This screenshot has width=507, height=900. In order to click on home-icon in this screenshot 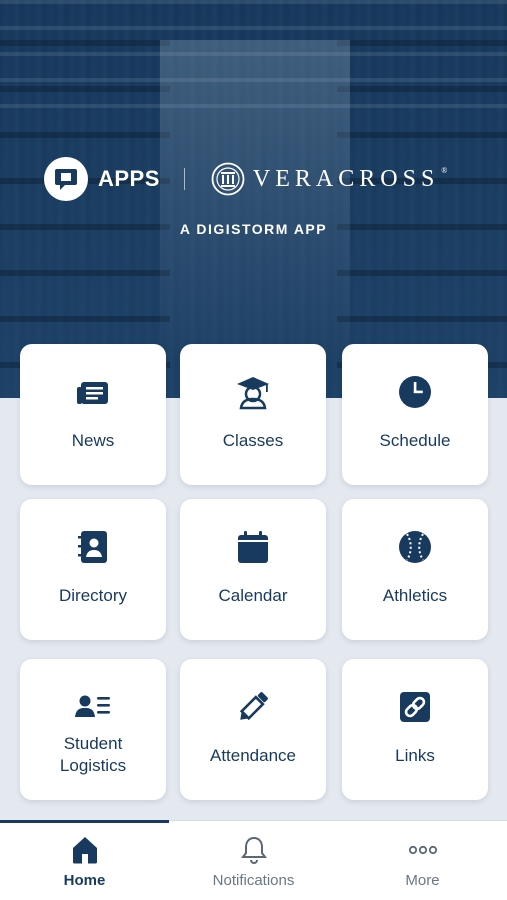, I will do `click(85, 850)`.